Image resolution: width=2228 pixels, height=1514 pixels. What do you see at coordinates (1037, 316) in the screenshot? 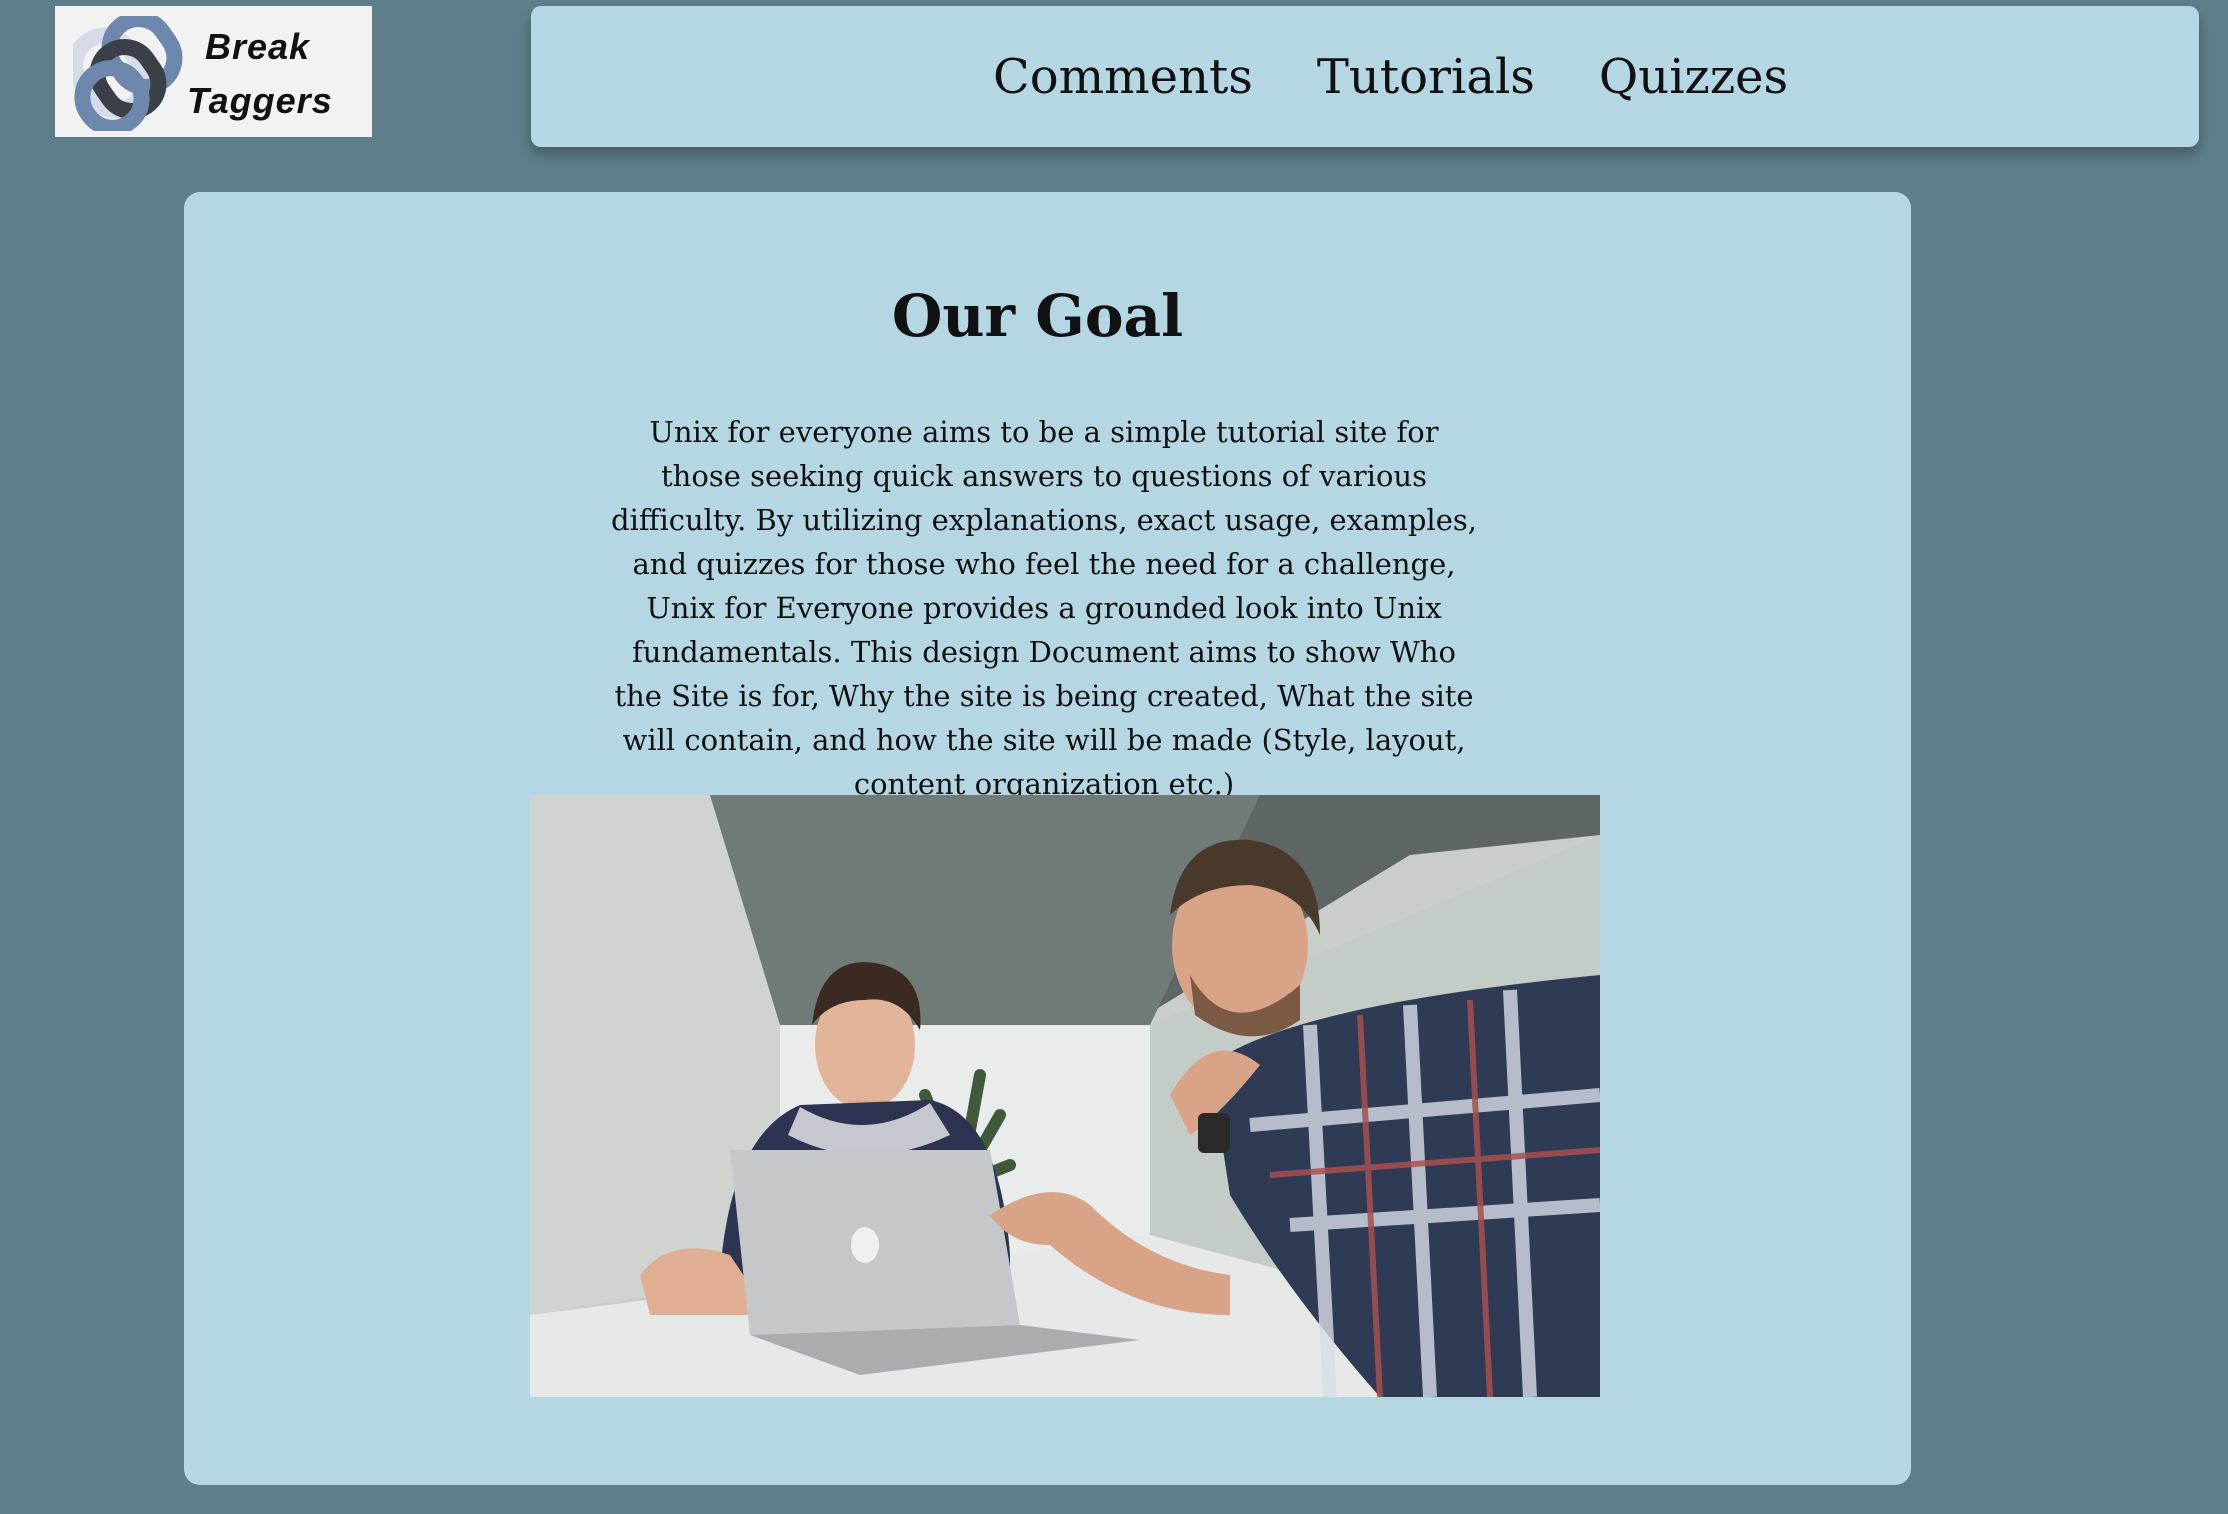
I see `goal-title: Our Goal` at bounding box center [1037, 316].